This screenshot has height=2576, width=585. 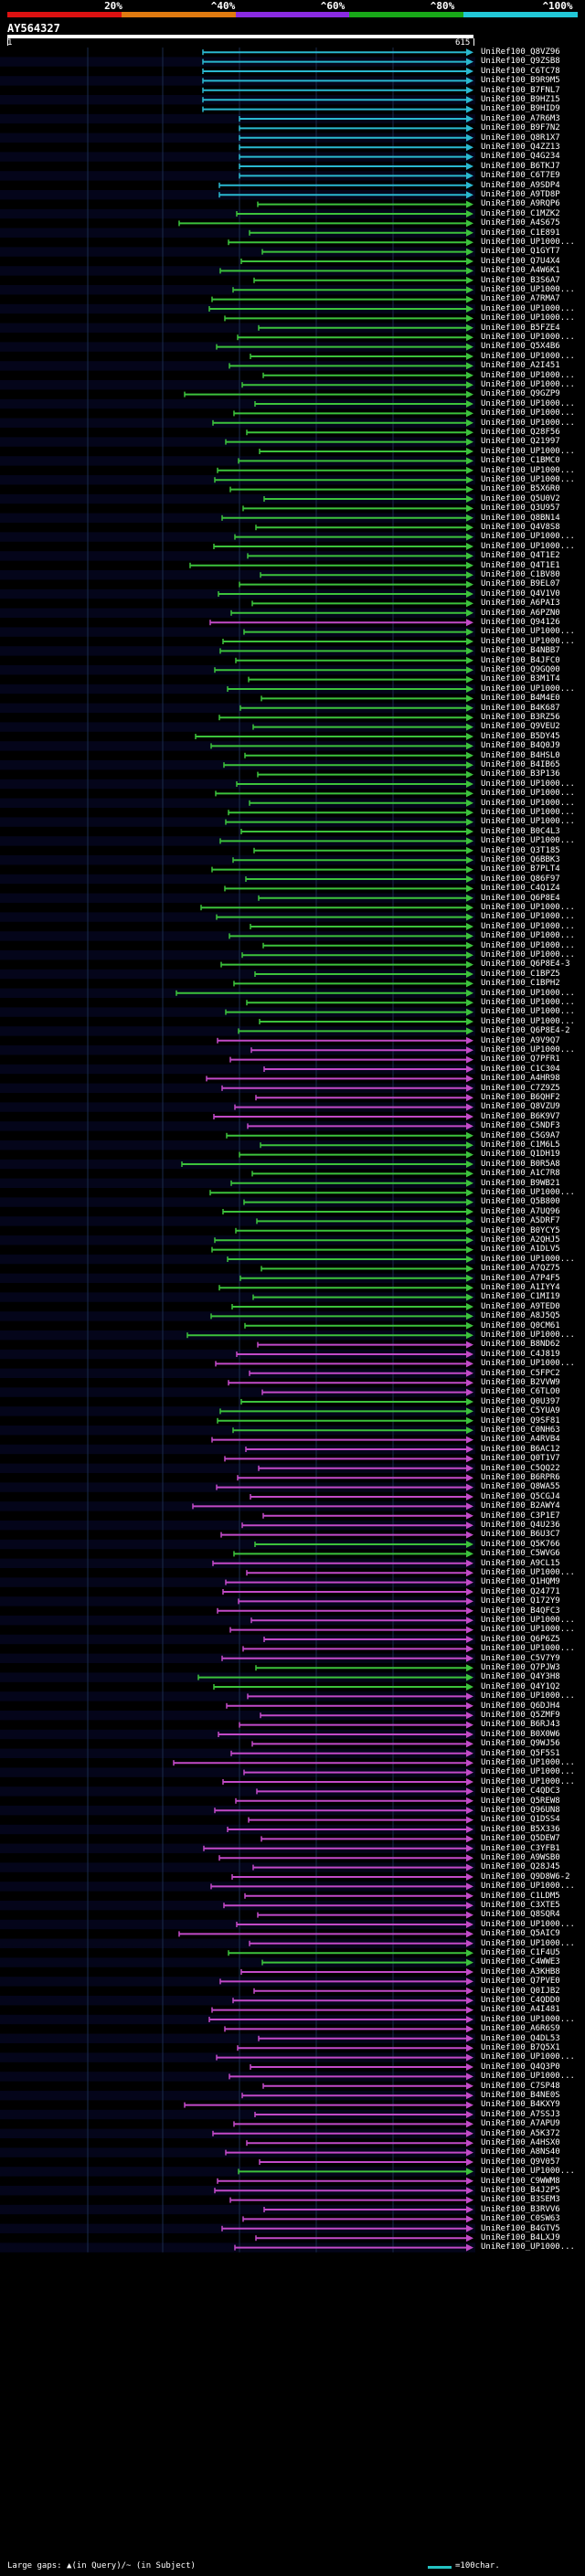 I want to click on hit-label: UniRef100_Q9GZP9, so click(x=532, y=393).